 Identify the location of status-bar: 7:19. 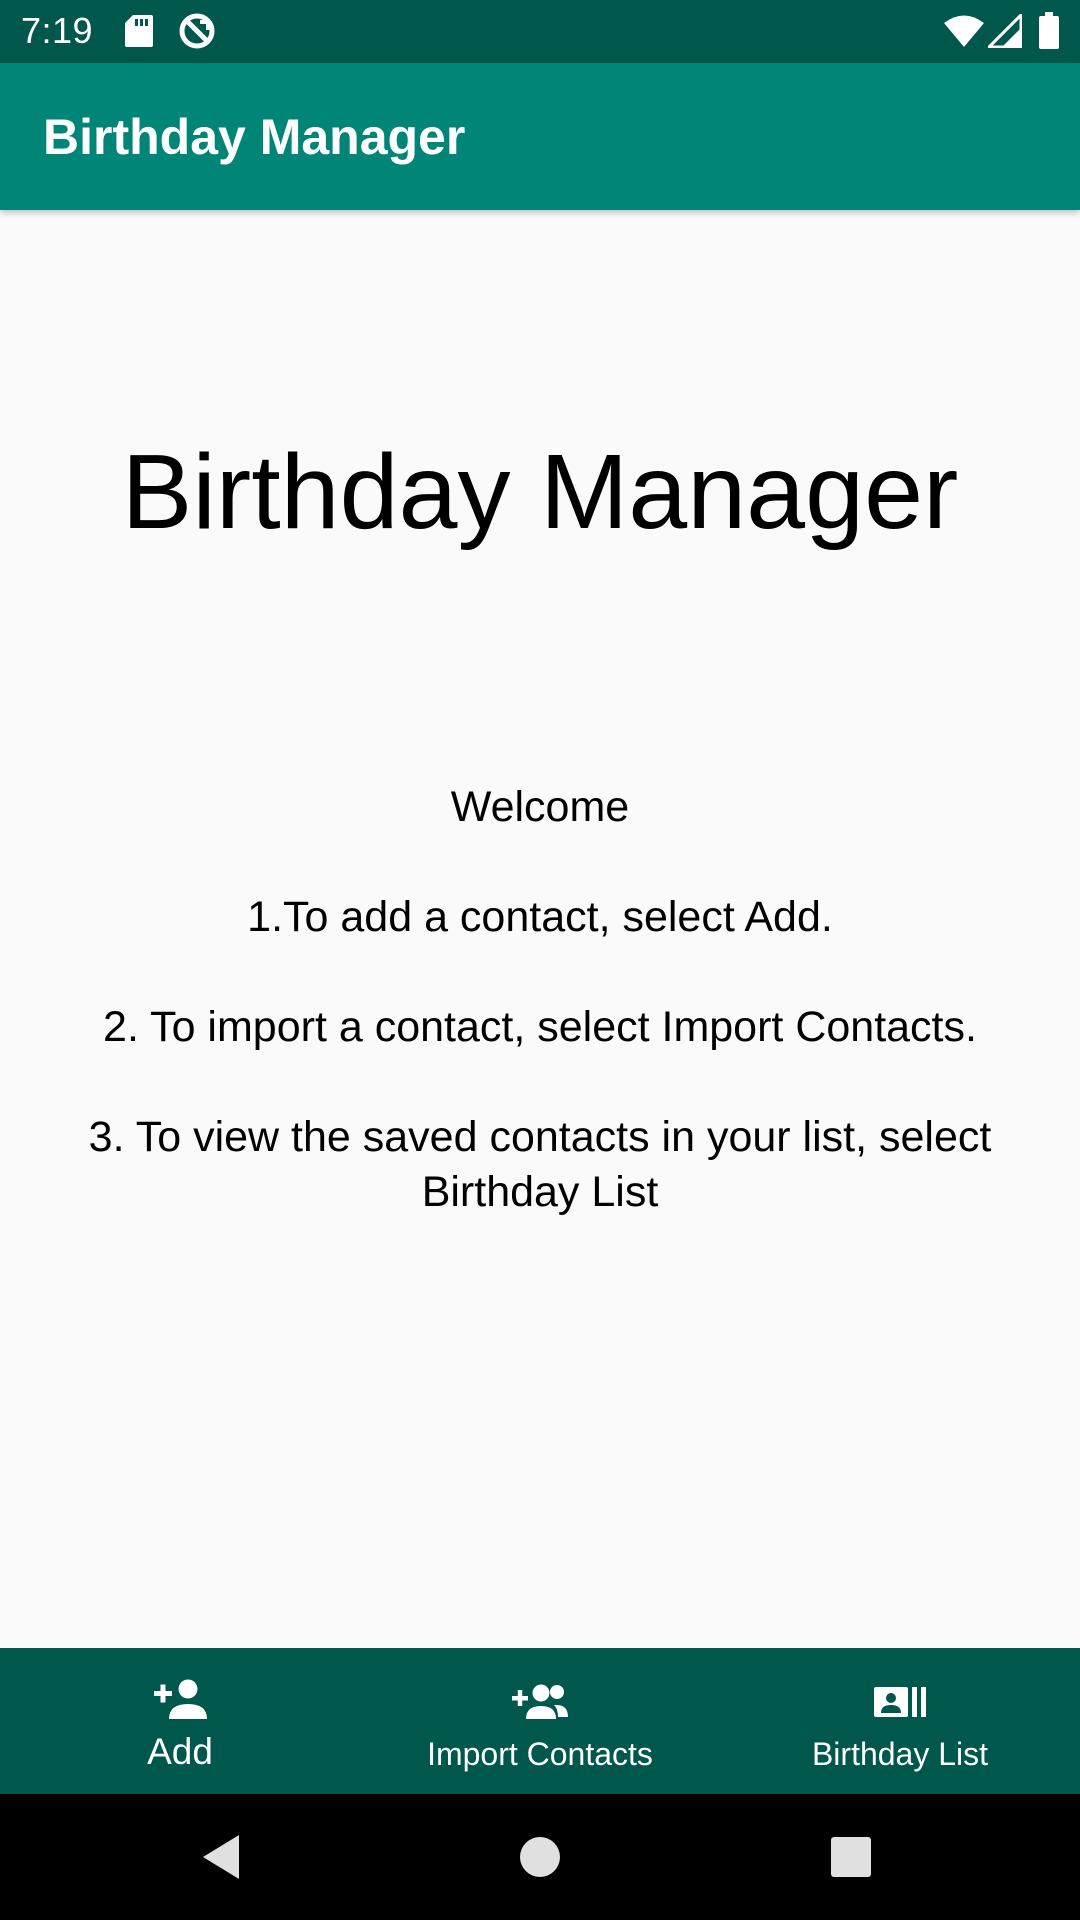
(540, 31).